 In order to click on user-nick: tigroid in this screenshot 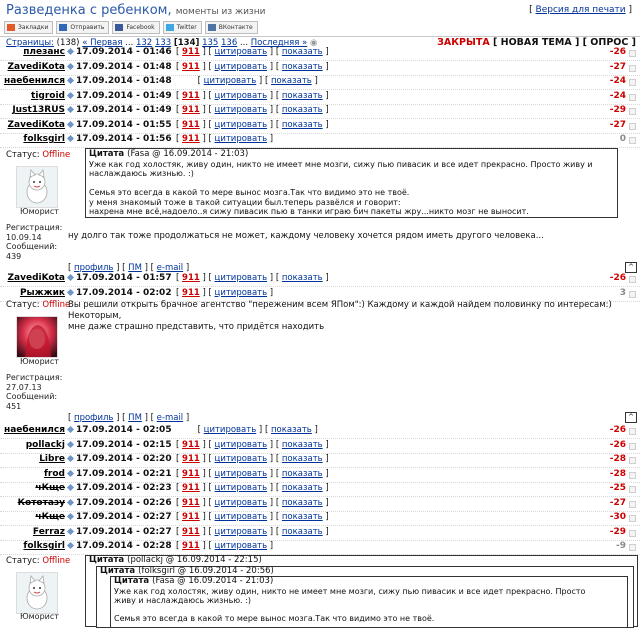, I will do `click(48, 96)`.